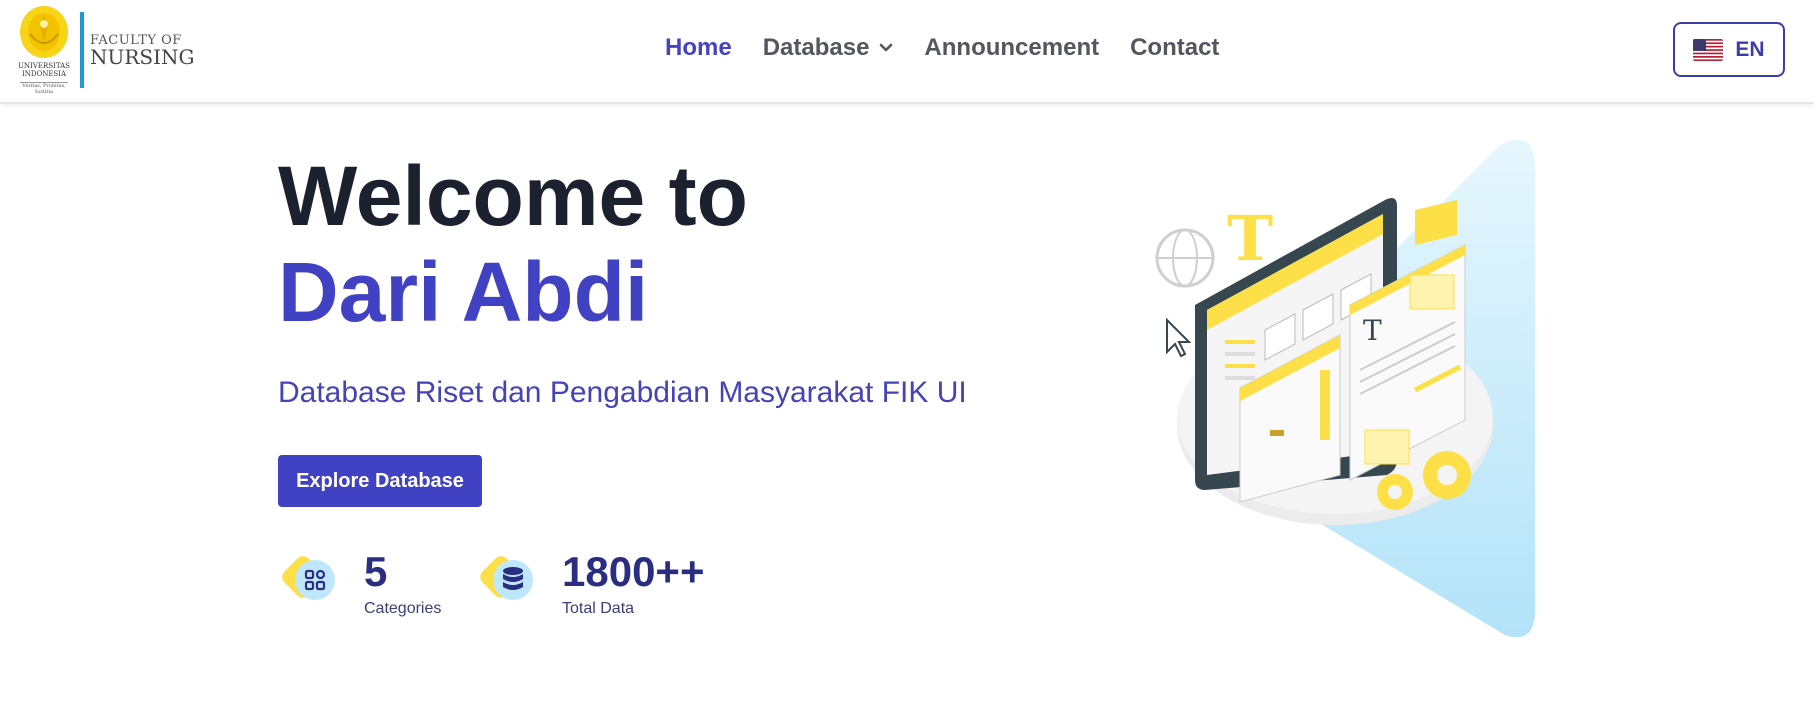  What do you see at coordinates (1708, 49) in the screenshot?
I see `us-flag-icon` at bounding box center [1708, 49].